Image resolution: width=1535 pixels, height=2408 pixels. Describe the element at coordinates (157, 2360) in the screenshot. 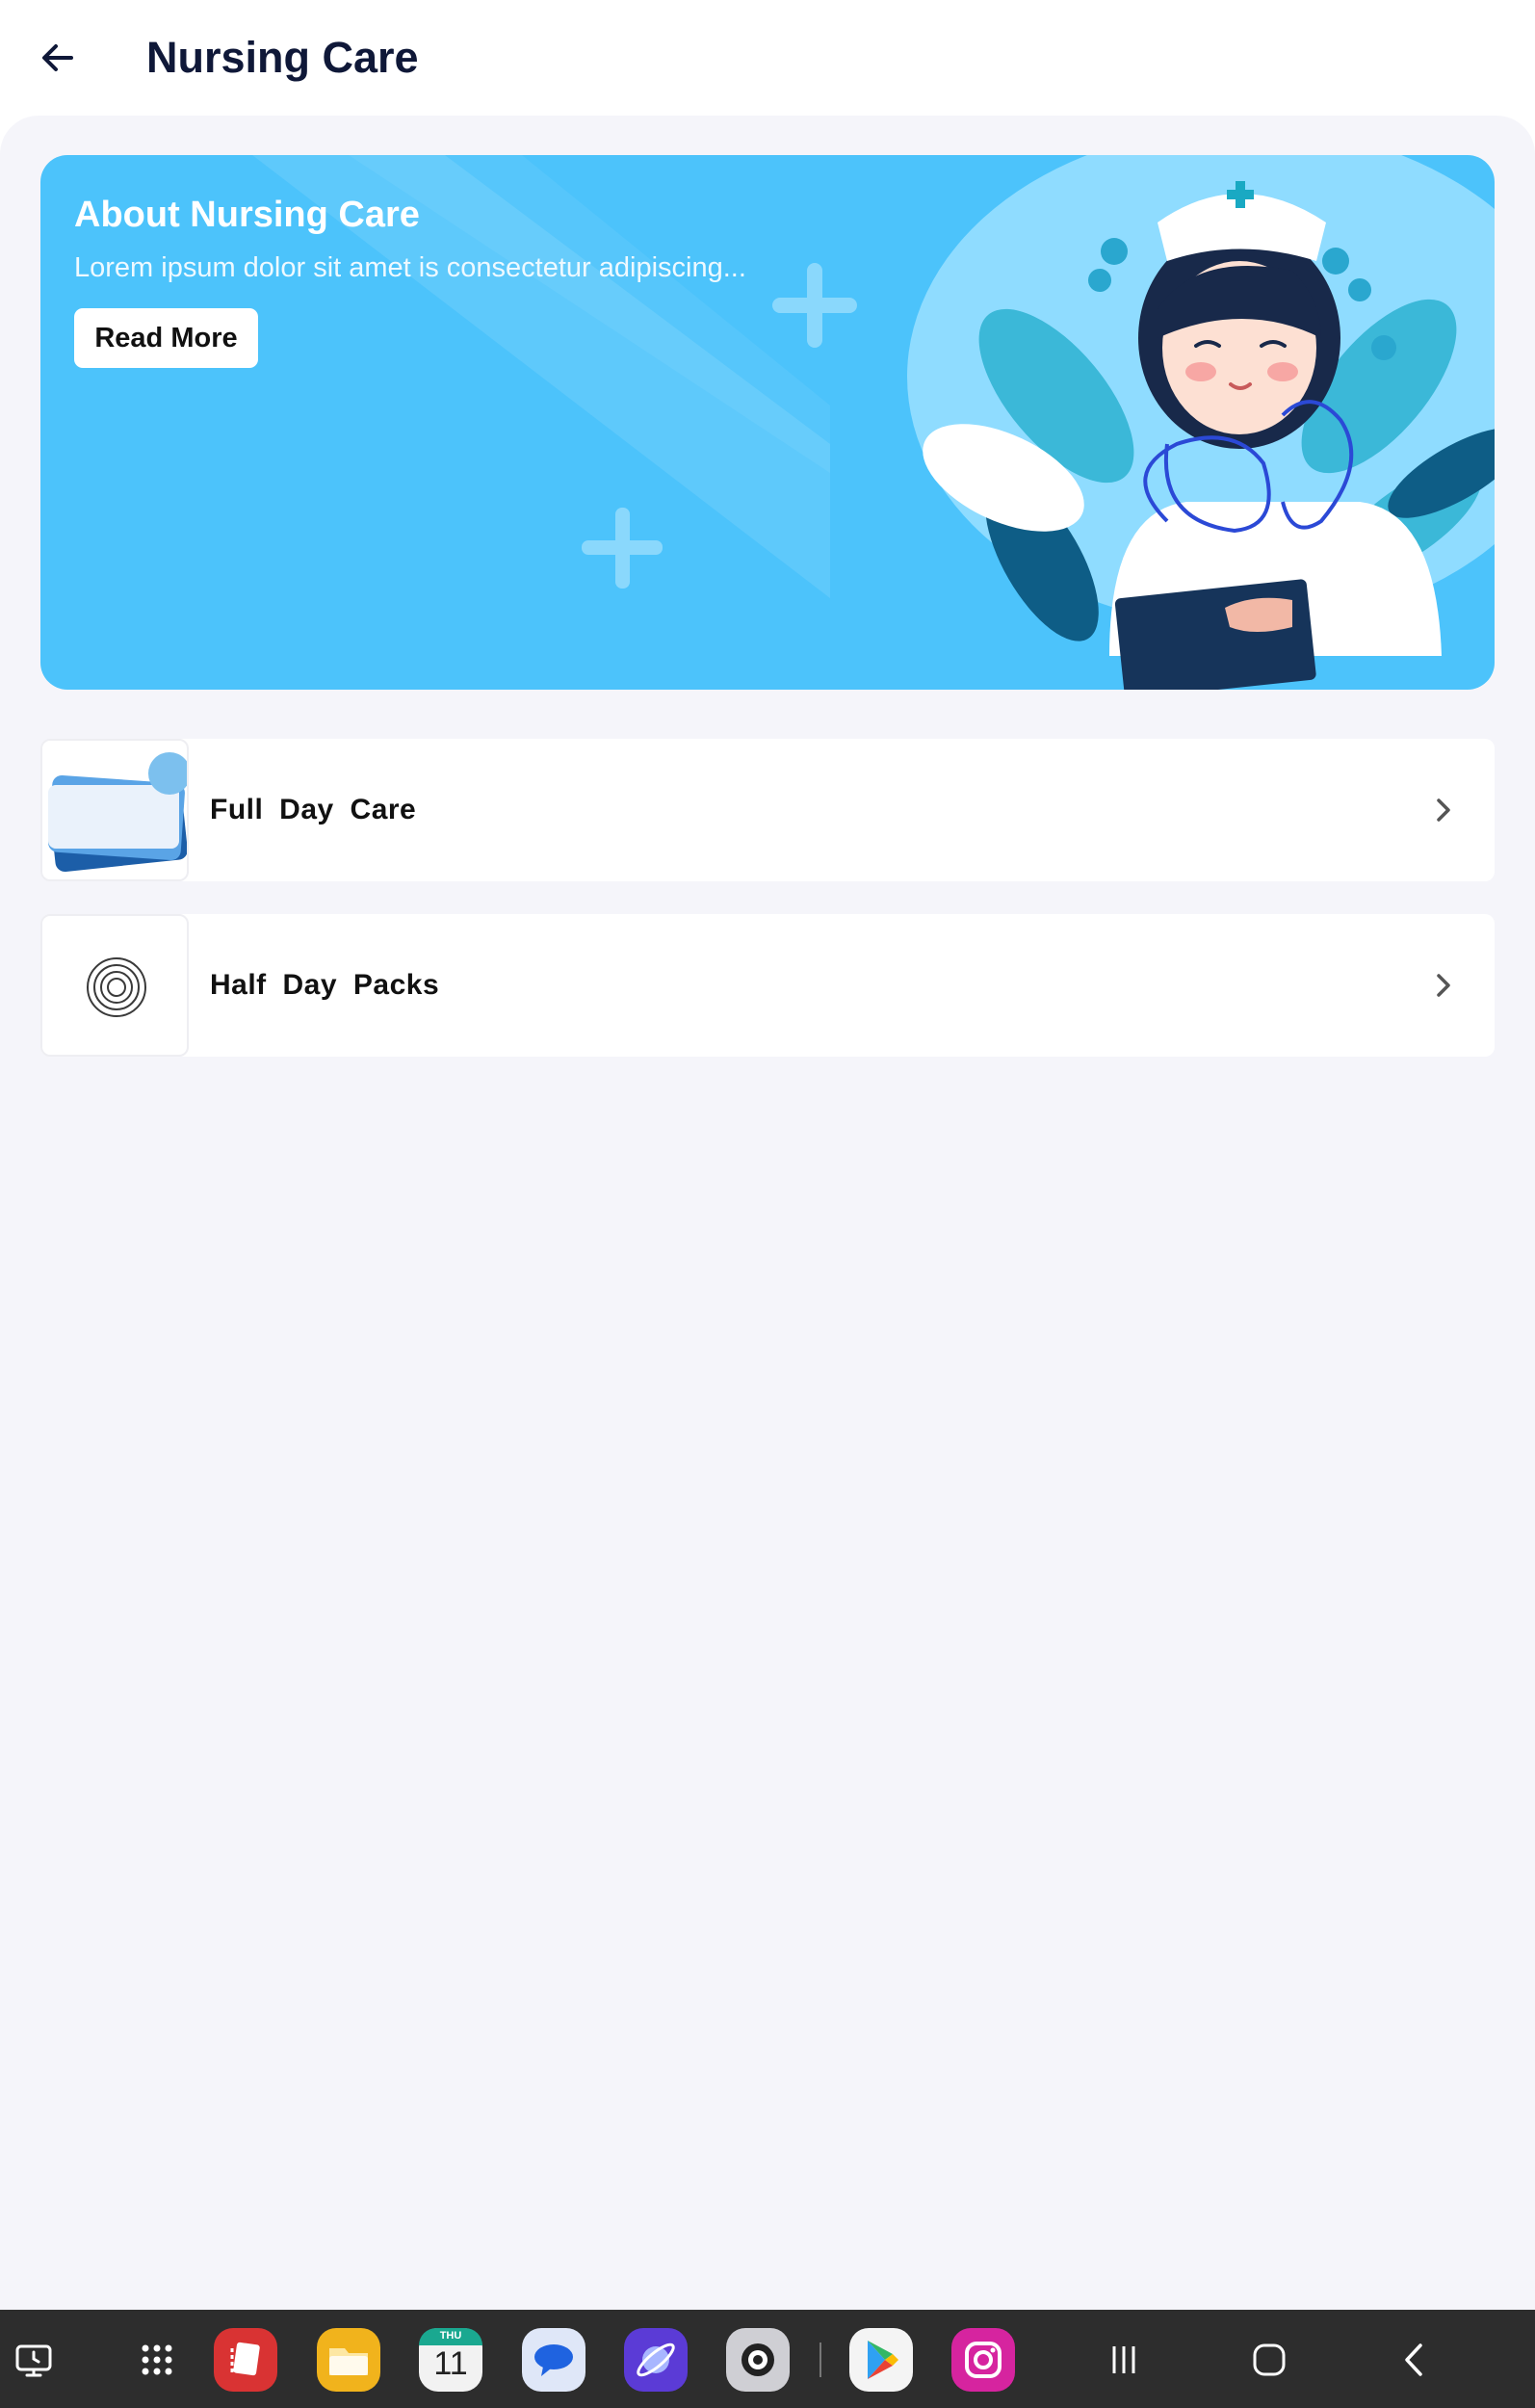

I see `app-drawer-icon` at that location.